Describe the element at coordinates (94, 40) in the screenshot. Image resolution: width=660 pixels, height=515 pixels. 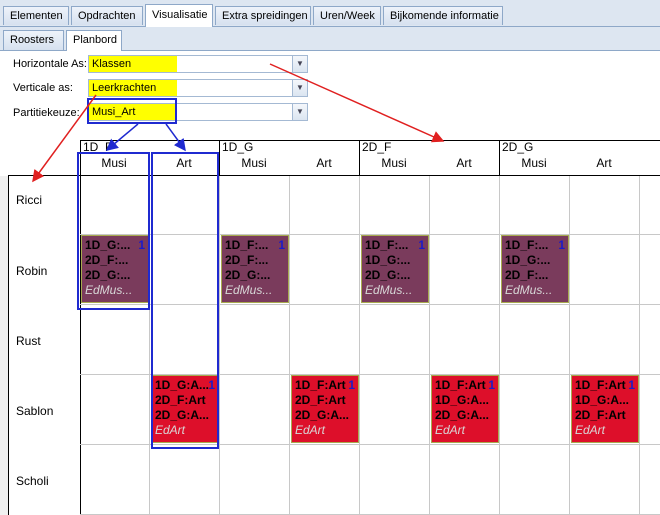
I see `subtab-planbord: Planbord` at that location.